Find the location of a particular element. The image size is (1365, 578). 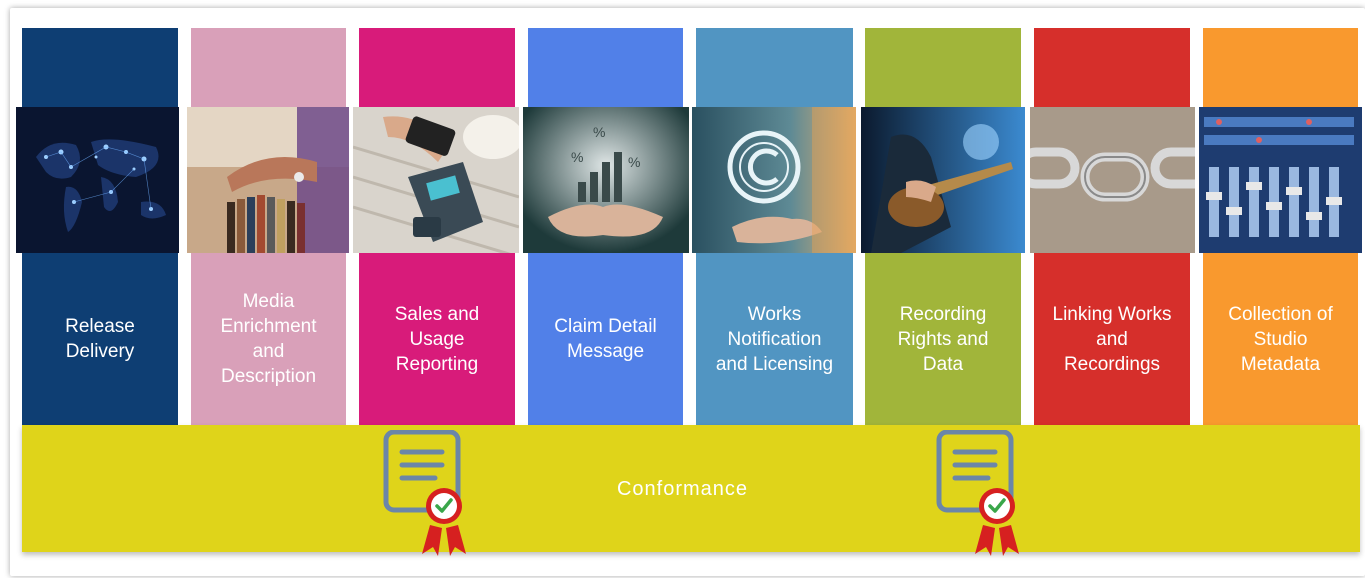

vinyl-record-browsing-image is located at coordinates (268, 180).